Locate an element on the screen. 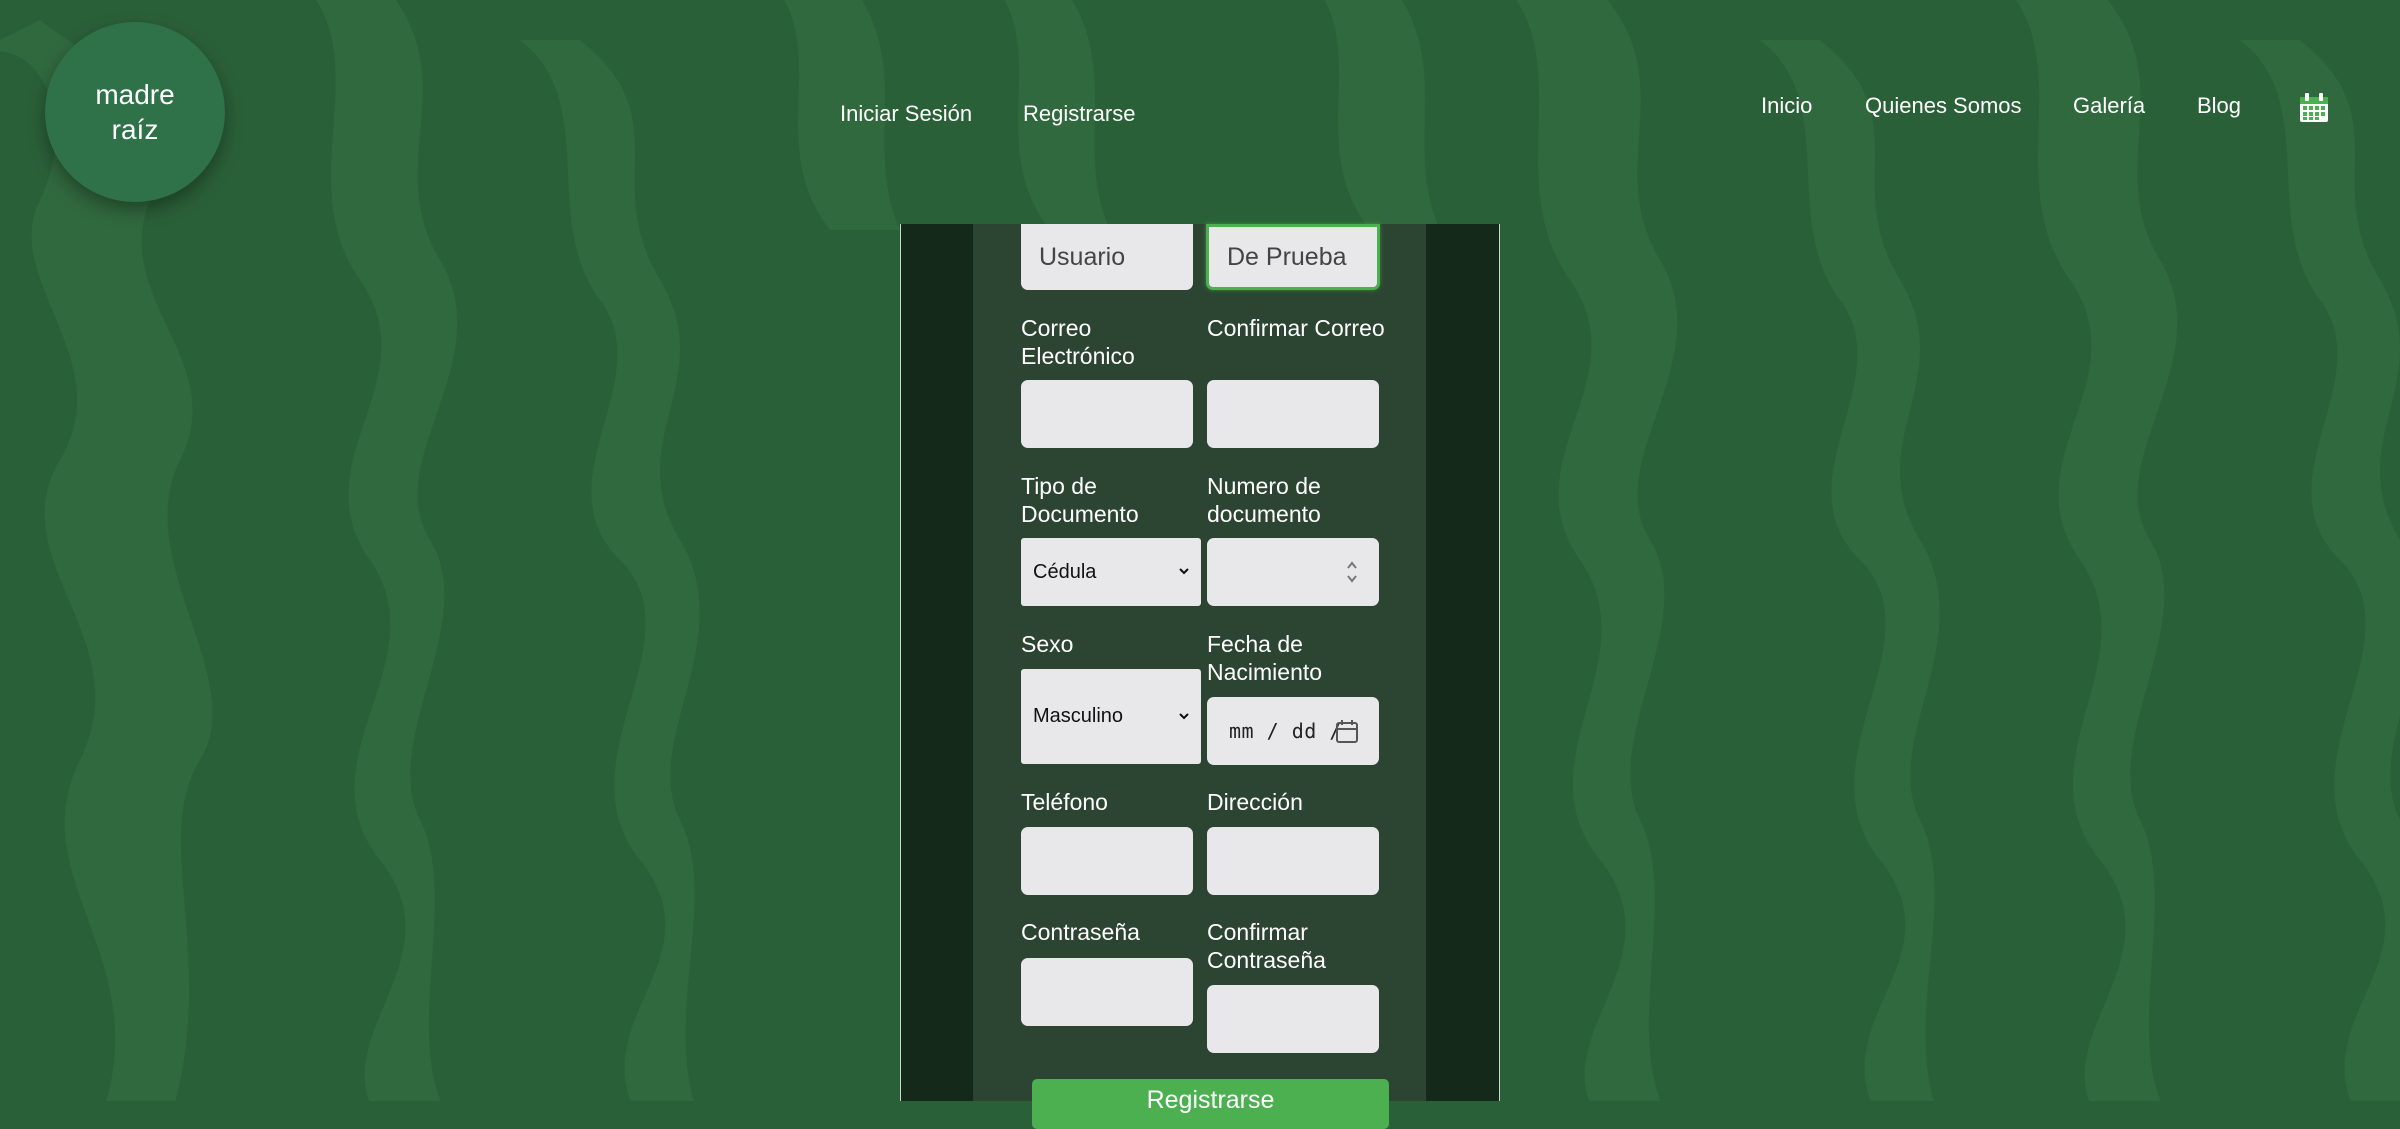 This screenshot has height=1129, width=2400. spinner-icon is located at coordinates (1352, 572).